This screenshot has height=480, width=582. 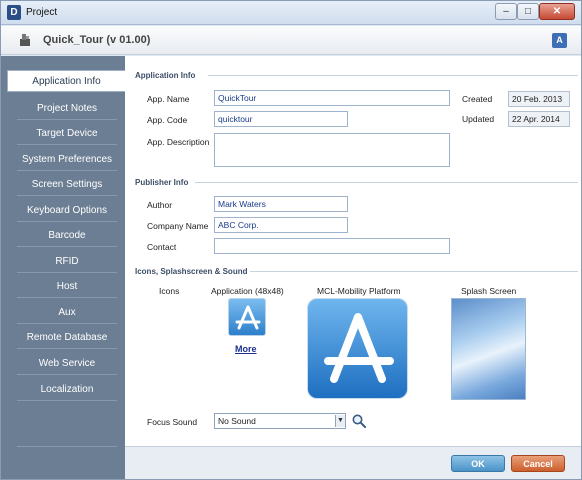 What do you see at coordinates (538, 463) in the screenshot?
I see `cancel-button: Cancel` at bounding box center [538, 463].